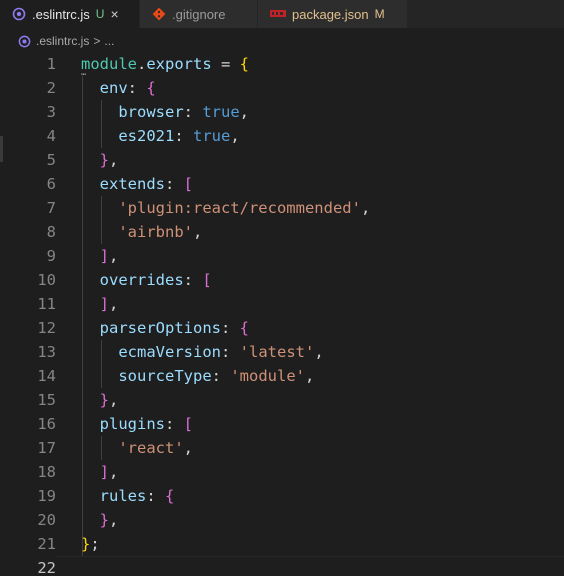 The width and height of the screenshot is (564, 576). What do you see at coordinates (282, 400) in the screenshot?
I see `code-line: 15 },` at bounding box center [282, 400].